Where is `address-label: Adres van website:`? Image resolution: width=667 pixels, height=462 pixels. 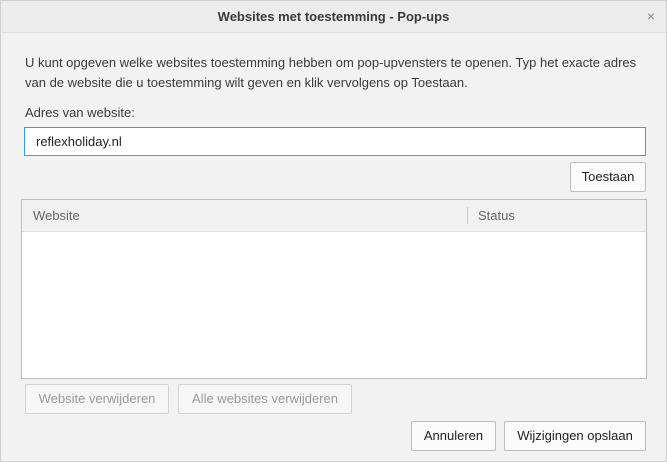 address-label: Adres van website: is located at coordinates (80, 112).